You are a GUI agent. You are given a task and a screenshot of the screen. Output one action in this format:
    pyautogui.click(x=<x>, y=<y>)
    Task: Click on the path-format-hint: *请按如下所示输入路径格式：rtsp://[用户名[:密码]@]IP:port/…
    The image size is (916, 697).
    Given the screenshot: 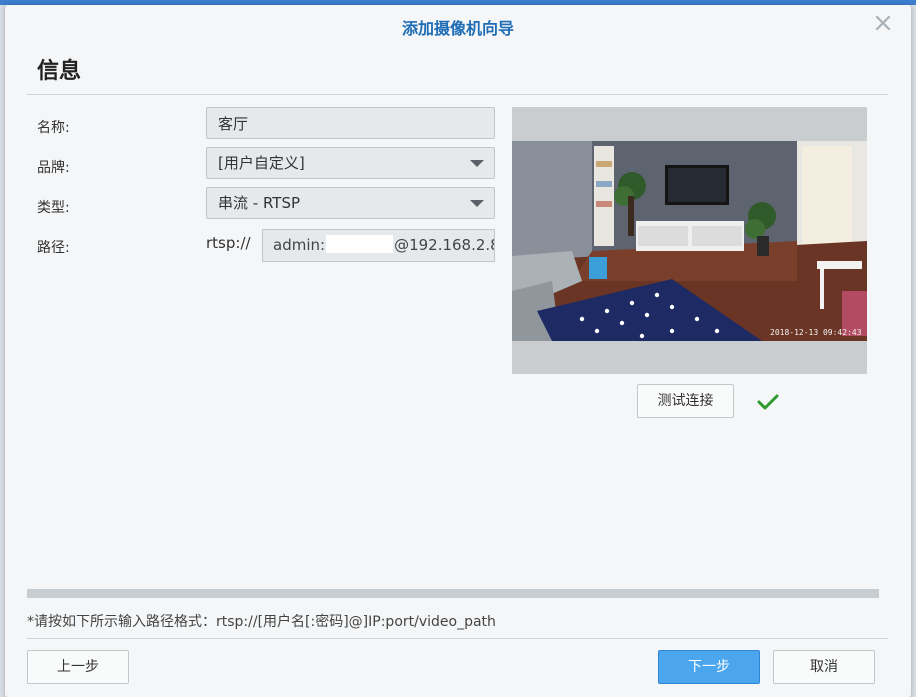 What is the action you would take?
    pyautogui.click(x=261, y=622)
    